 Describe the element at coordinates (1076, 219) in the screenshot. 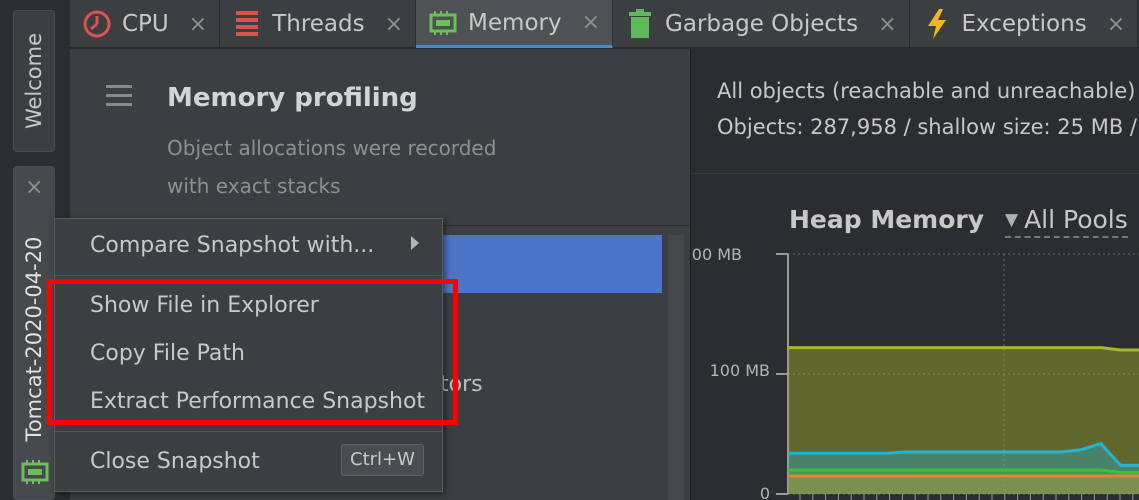

I see `pools-dropdown-label: All Pools` at that location.